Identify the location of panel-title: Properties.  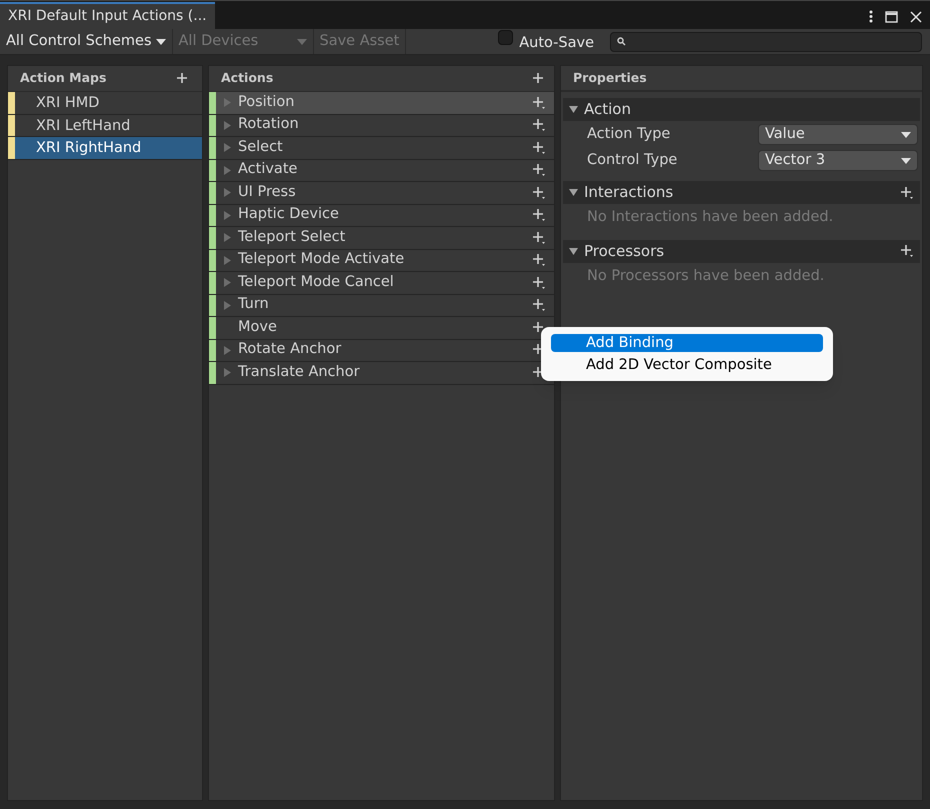
(610, 77).